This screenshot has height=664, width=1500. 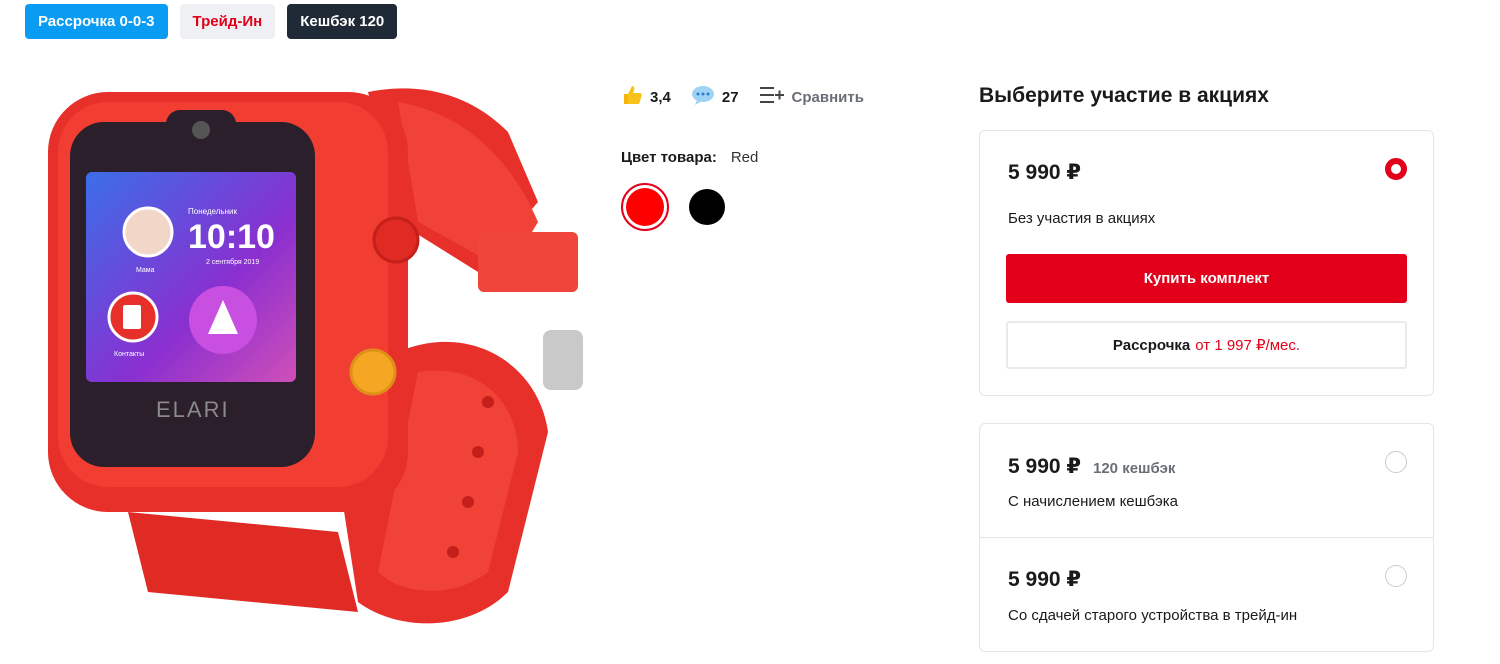 I want to click on color-swatch-black, so click(x=707, y=207).